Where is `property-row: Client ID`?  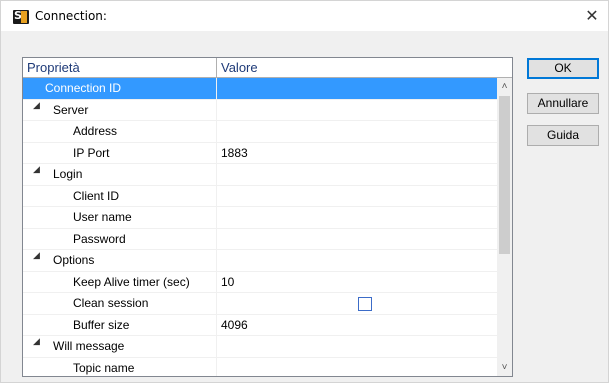
property-row: Client ID is located at coordinates (260, 196).